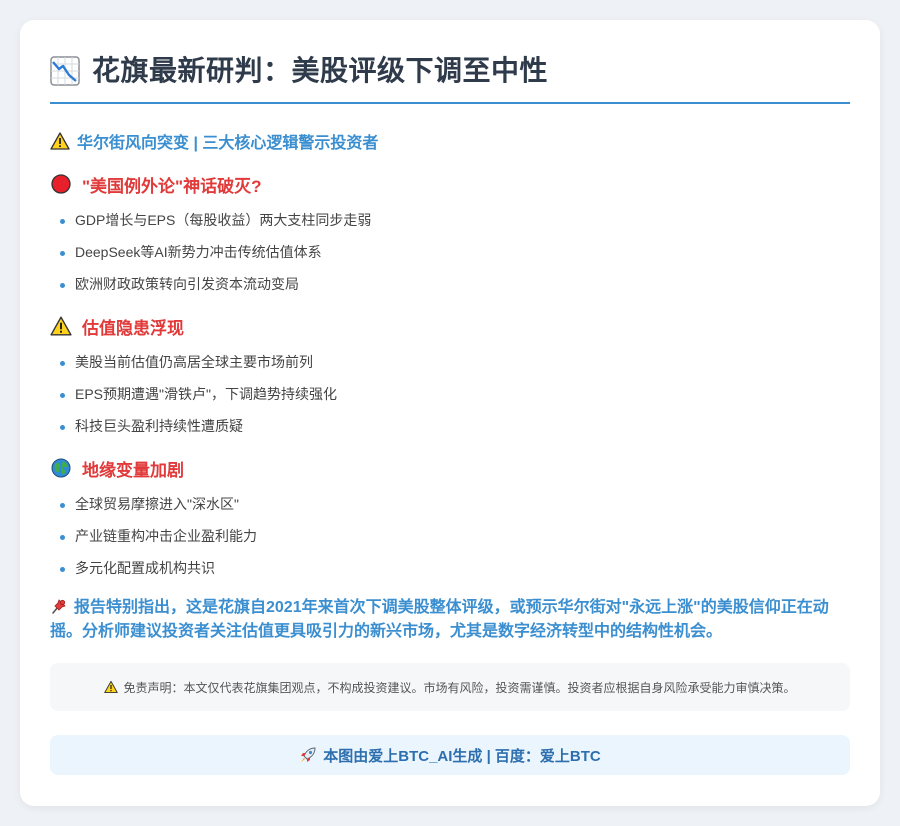 The height and width of the screenshot is (826, 900). I want to click on section-heading: 地缘变量加剧, so click(450, 468).